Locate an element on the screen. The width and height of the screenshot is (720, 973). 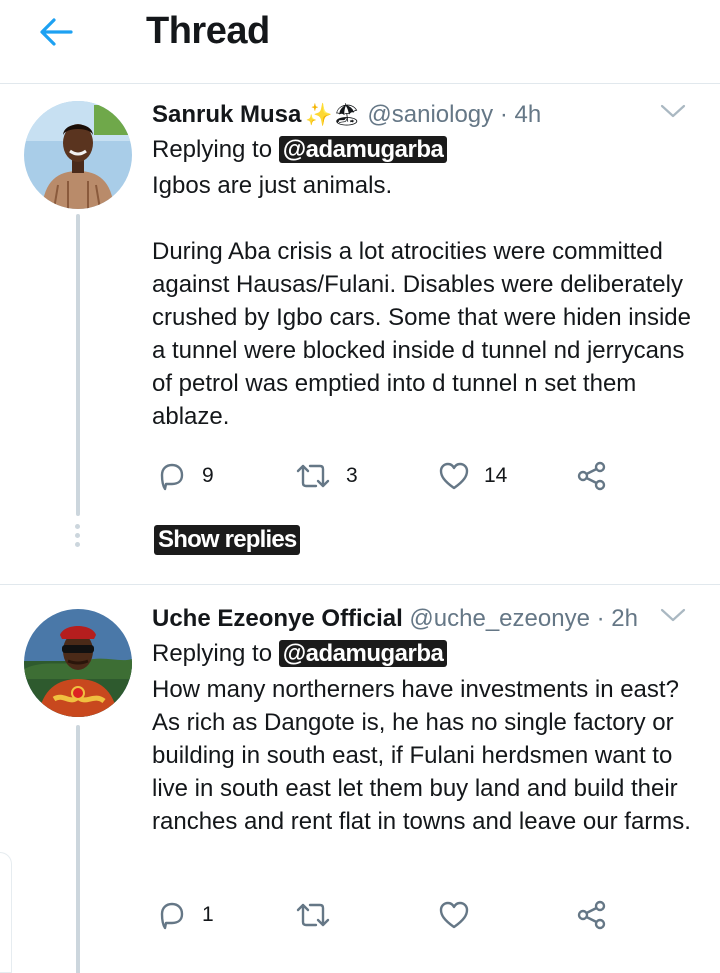
tweet-header: Uche Ezeonye Official @uche_ezeonye · 2h is located at coordinates (424, 619).